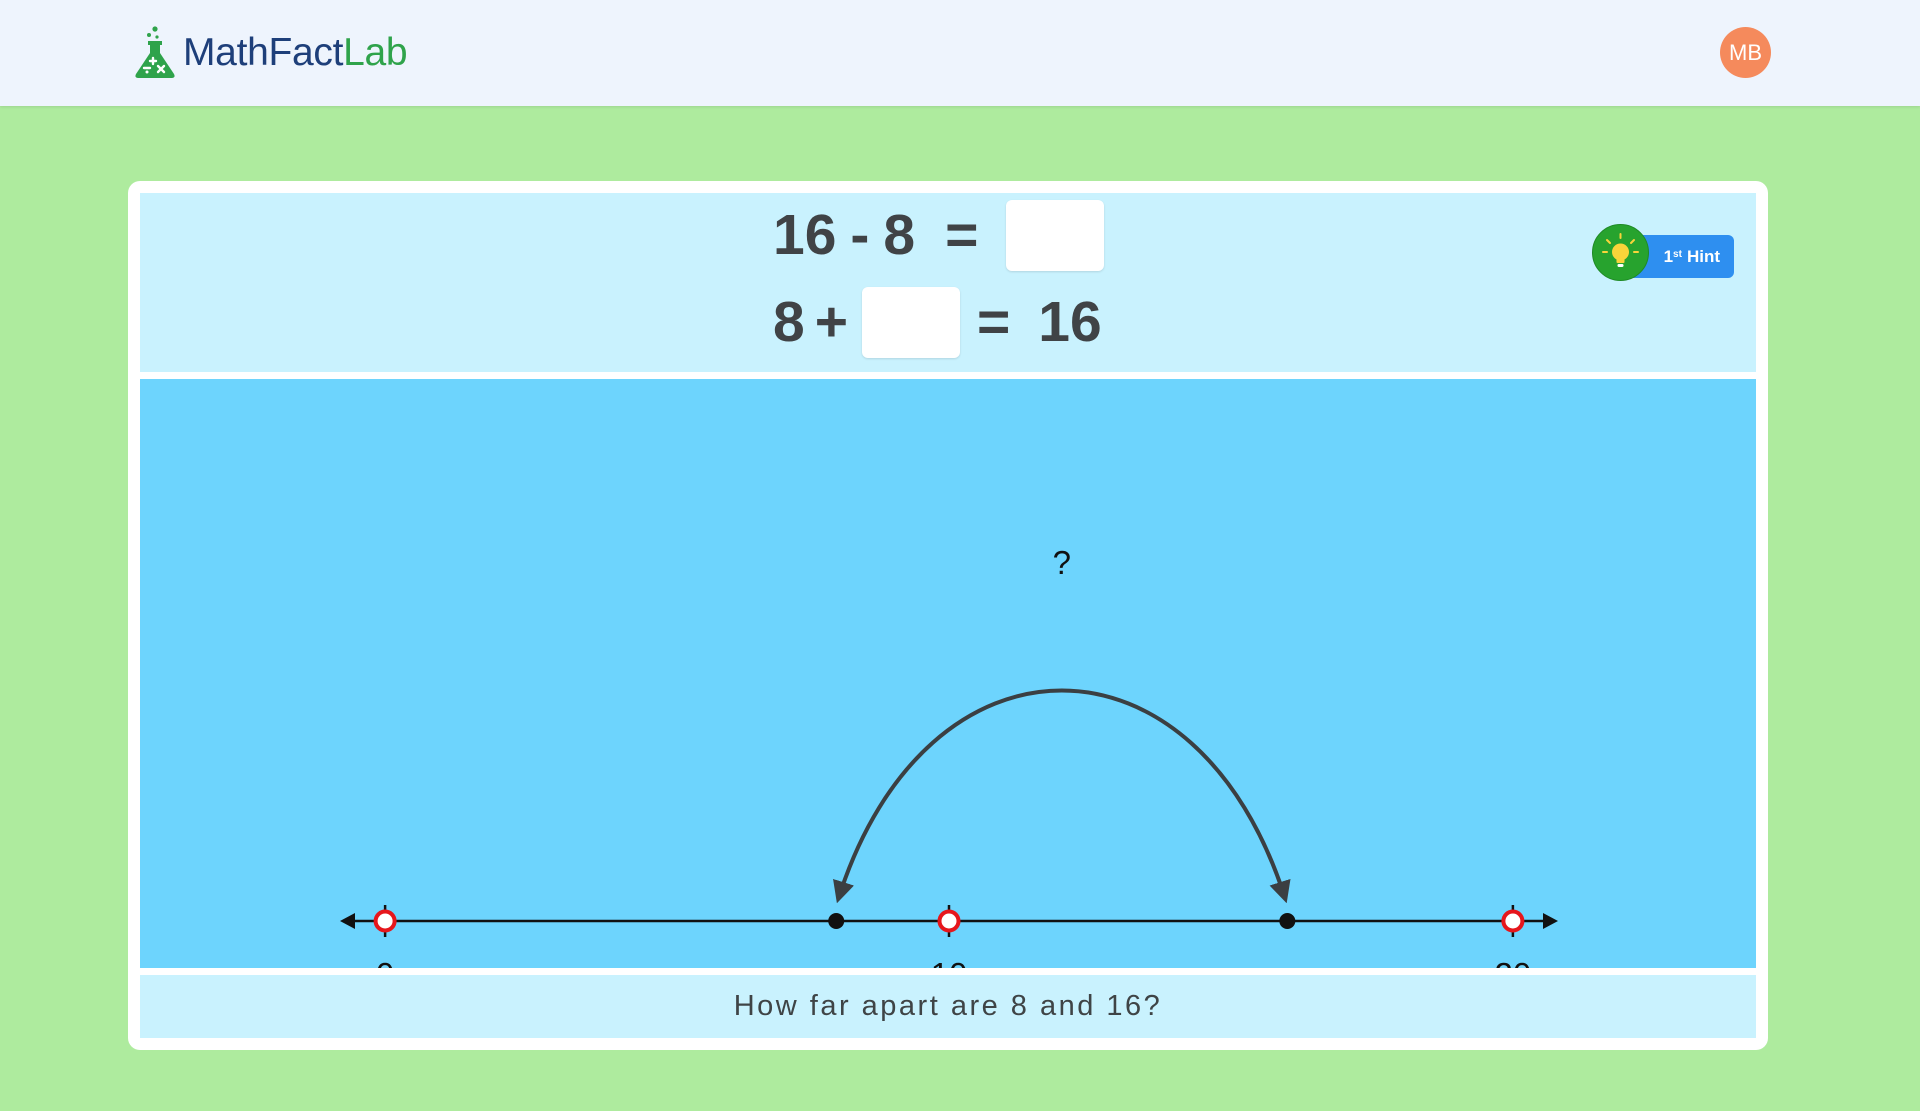  What do you see at coordinates (789, 322) in the screenshot?
I see `addition-first-addend: 8` at bounding box center [789, 322].